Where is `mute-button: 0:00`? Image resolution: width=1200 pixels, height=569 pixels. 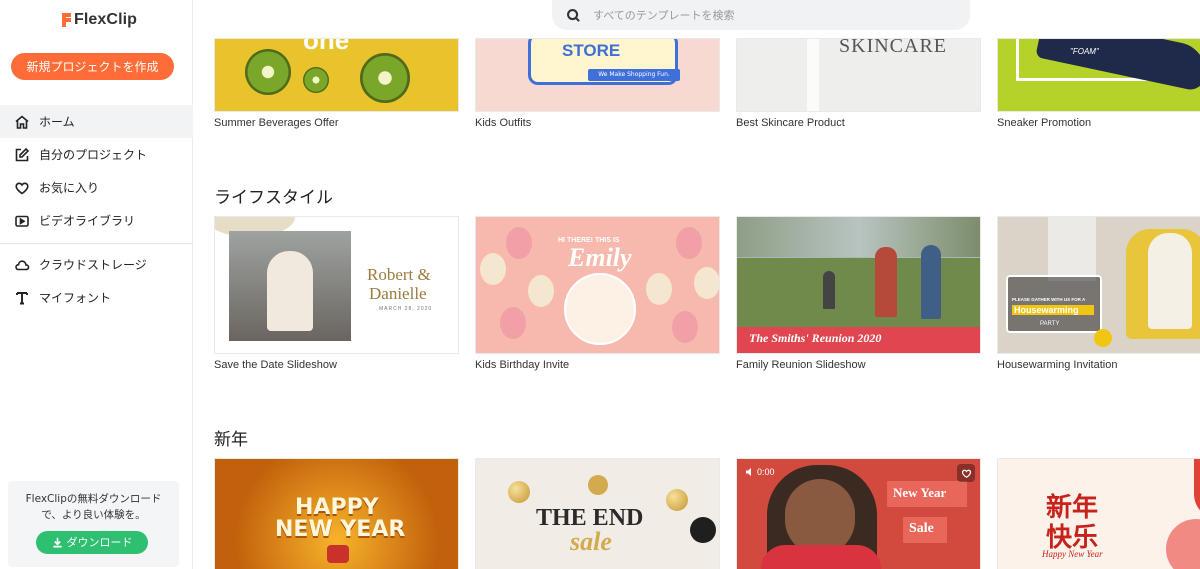
mute-button: 0:00 is located at coordinates (760, 472).